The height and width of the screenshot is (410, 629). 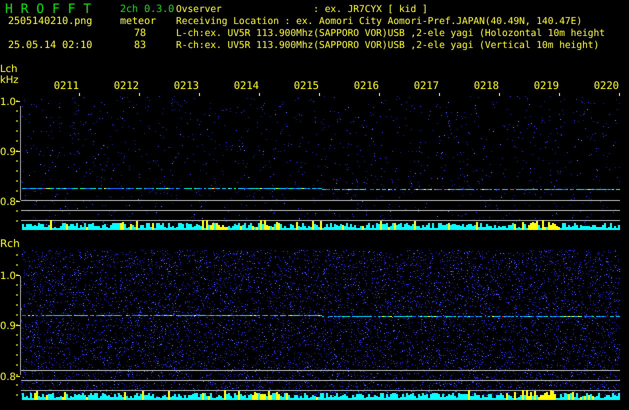 What do you see at coordinates (367, 86) in the screenshot?
I see `time-label: 0216` at bounding box center [367, 86].